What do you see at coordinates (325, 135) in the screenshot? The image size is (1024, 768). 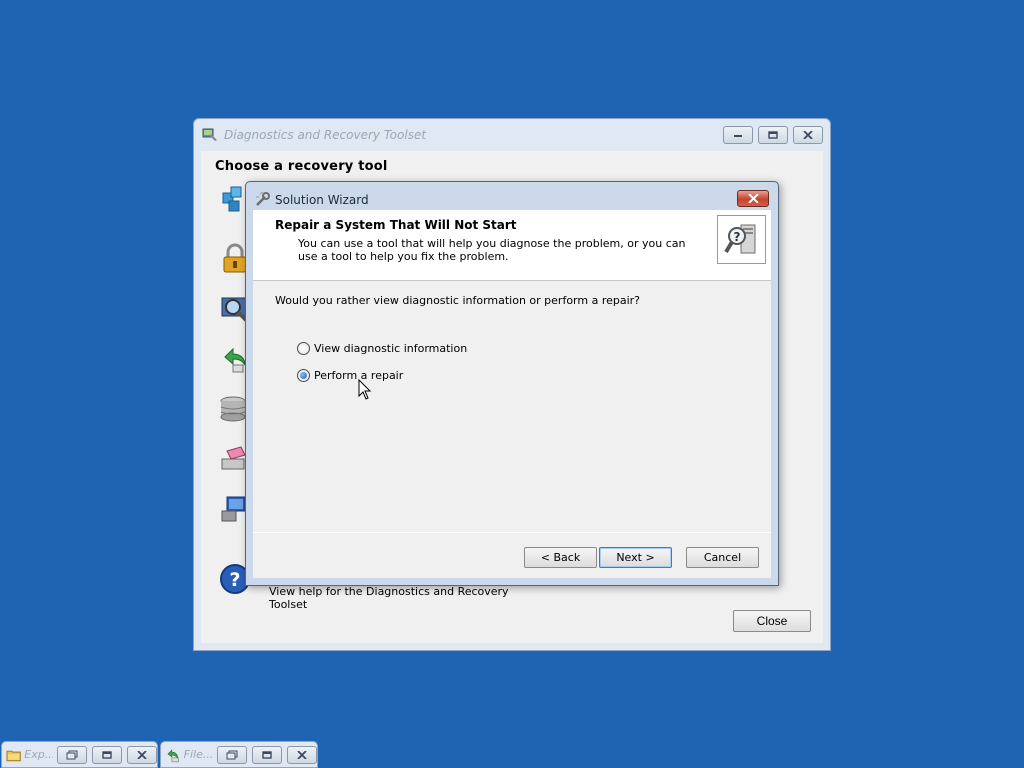 I see `dart-window-title: Diagnostics and Recovery Toolset` at bounding box center [325, 135].